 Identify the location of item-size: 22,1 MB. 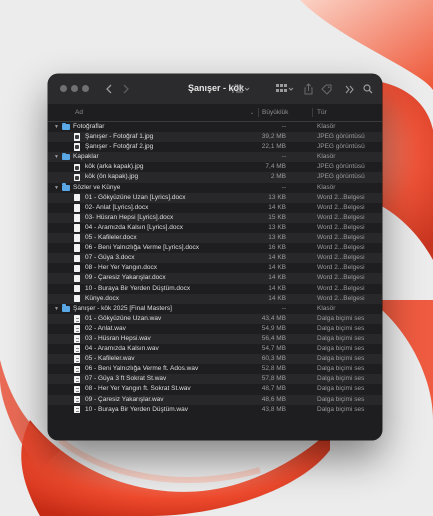
(273, 147).